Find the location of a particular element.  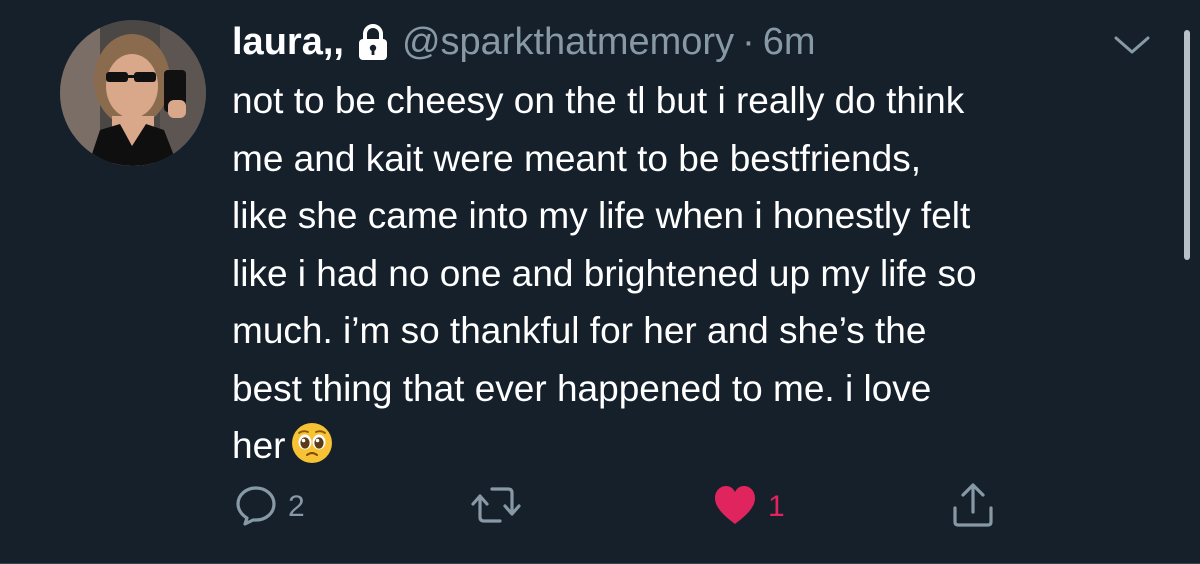

avatar-image is located at coordinates (133, 93).